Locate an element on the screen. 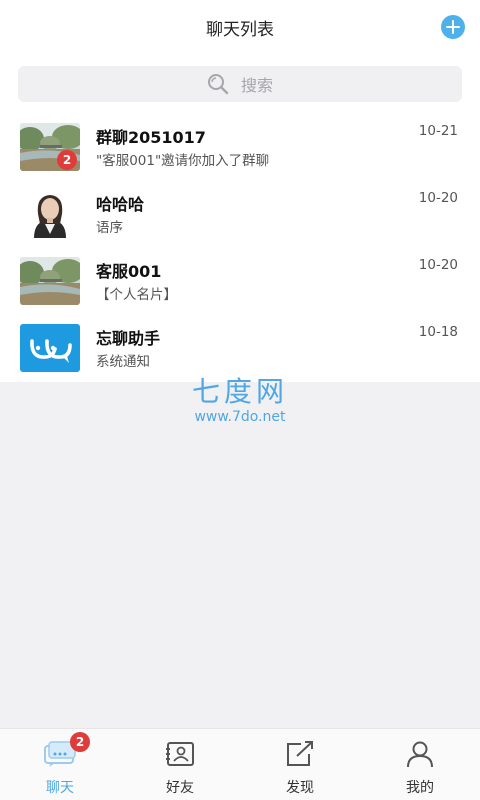 Image resolution: width=480 pixels, height=800 pixels. chat-name: 群聊2051017 is located at coordinates (151, 137).